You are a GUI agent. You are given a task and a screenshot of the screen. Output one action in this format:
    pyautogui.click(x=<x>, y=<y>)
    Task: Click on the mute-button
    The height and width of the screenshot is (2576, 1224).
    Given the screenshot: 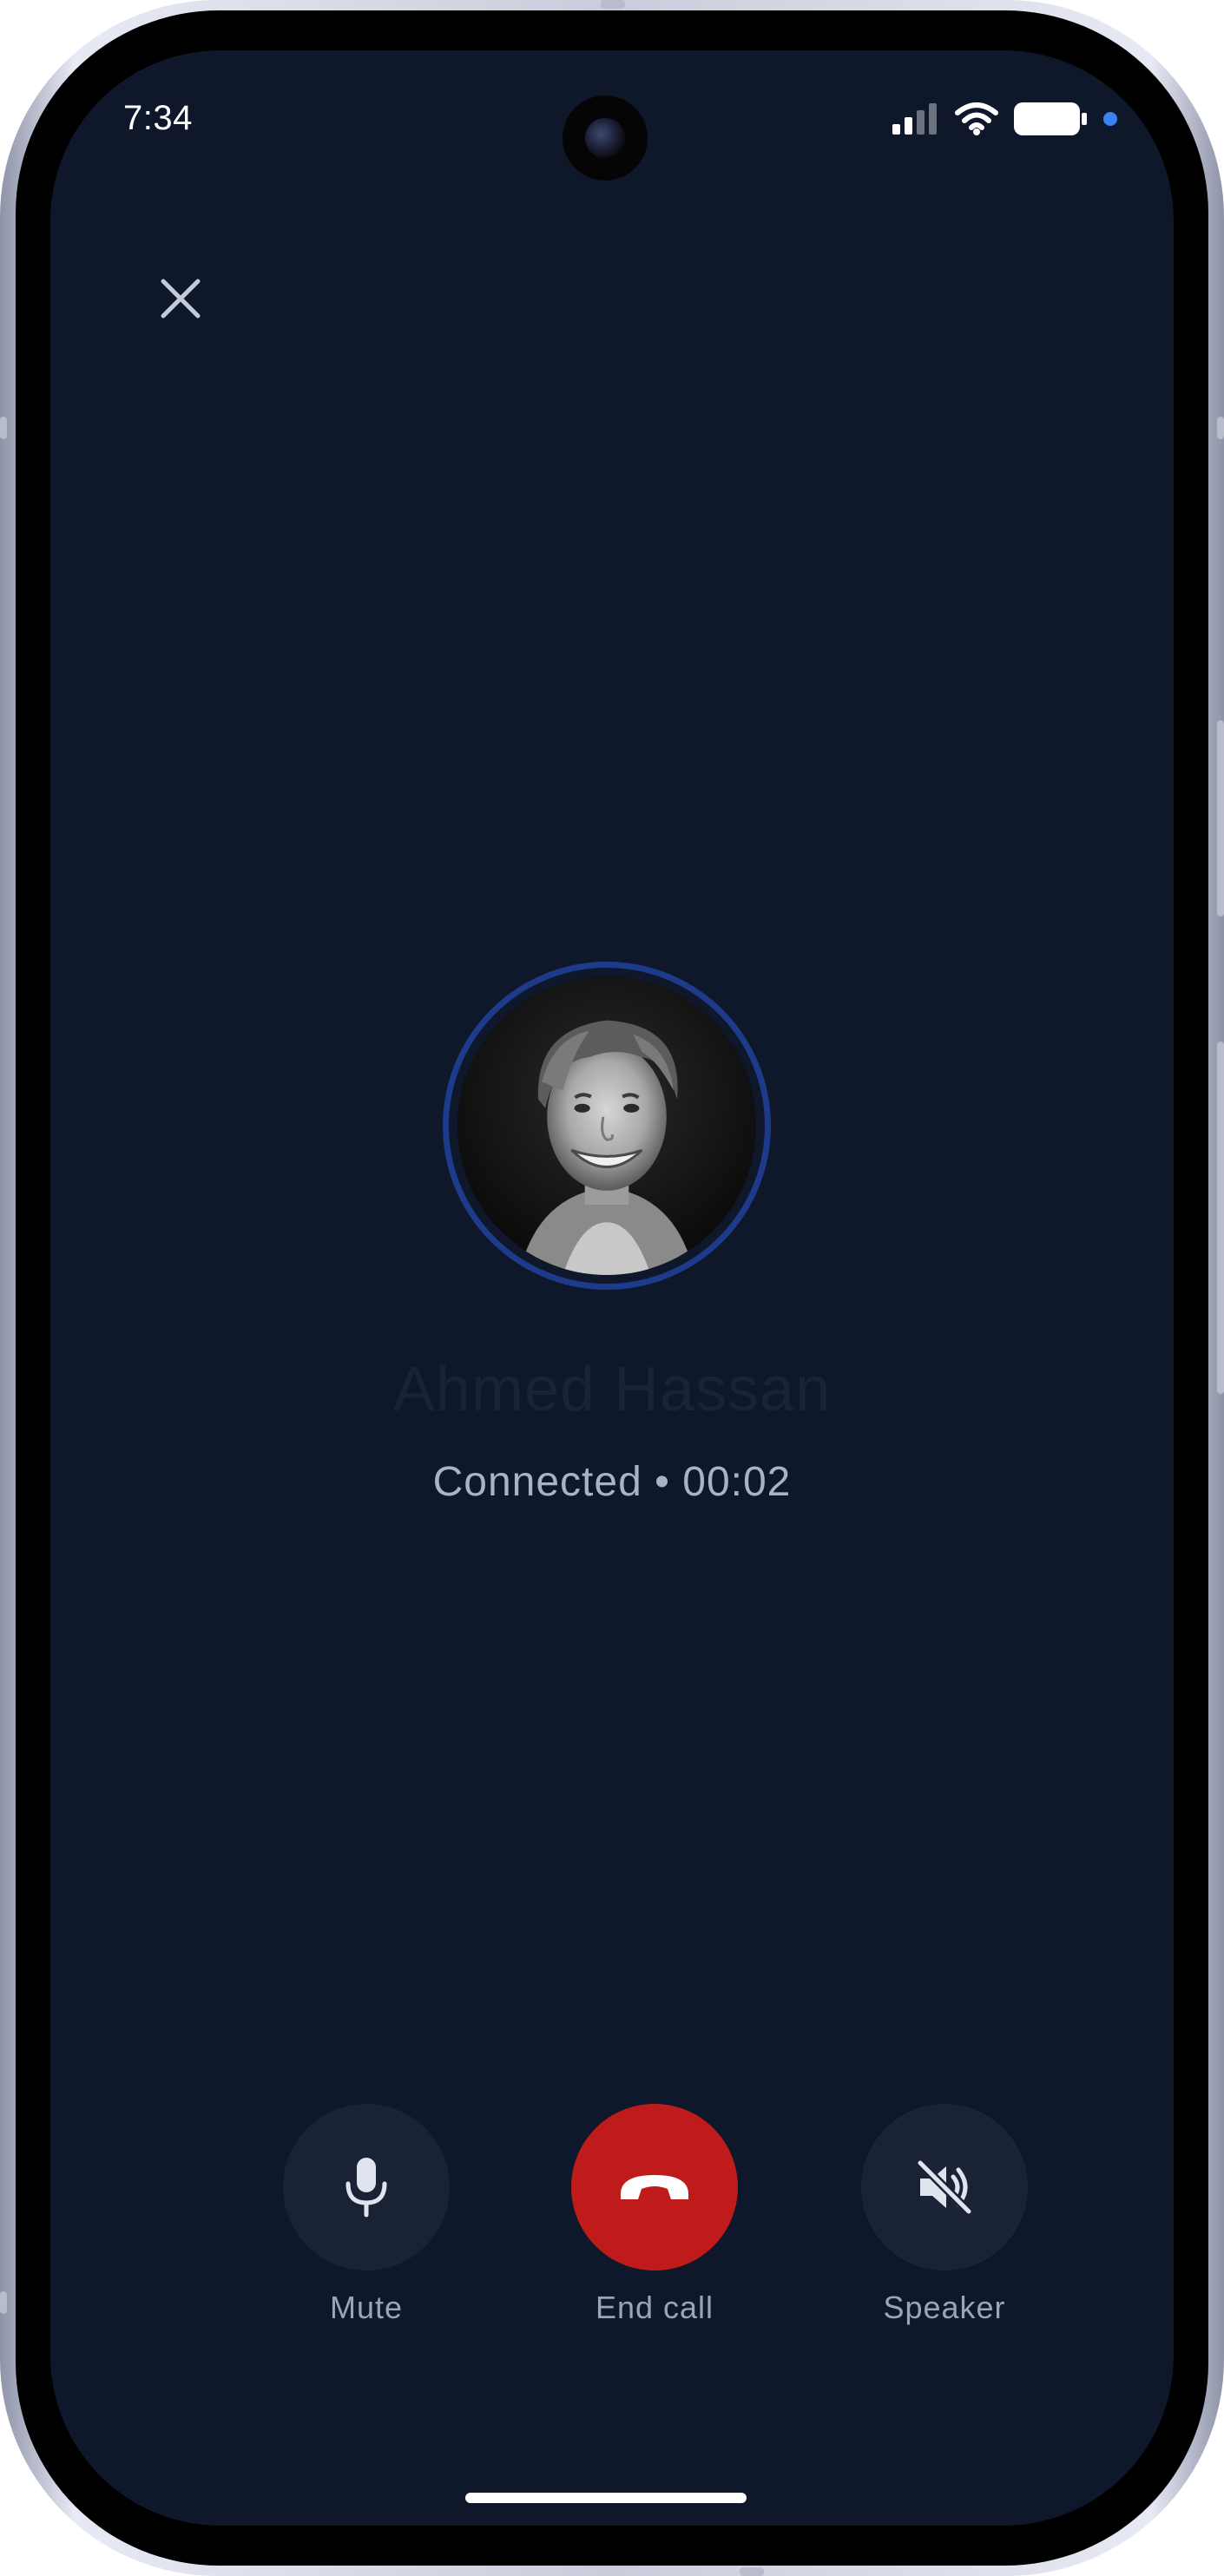 What is the action you would take?
    pyautogui.click(x=366, y=2187)
    